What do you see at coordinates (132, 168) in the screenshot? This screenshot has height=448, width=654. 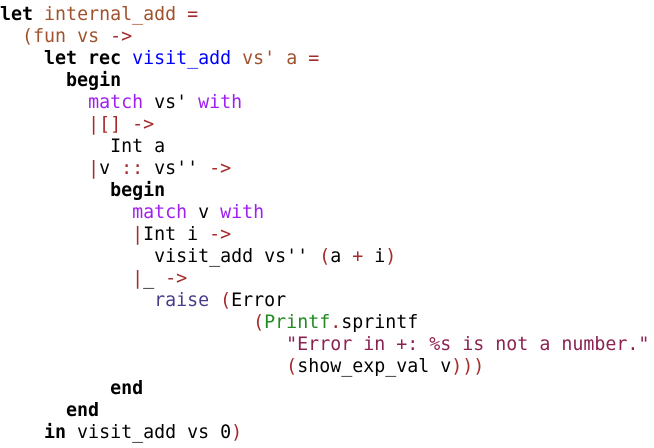 I see `code-token: ::` at bounding box center [132, 168].